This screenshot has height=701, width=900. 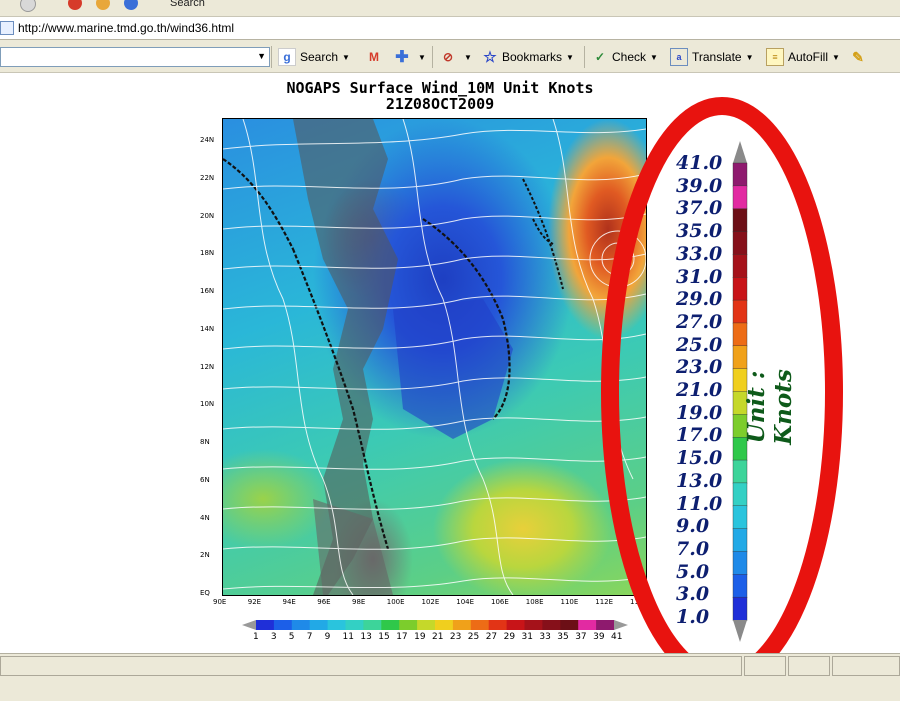 I want to click on scale-value-label: 33.0, so click(x=699, y=253).